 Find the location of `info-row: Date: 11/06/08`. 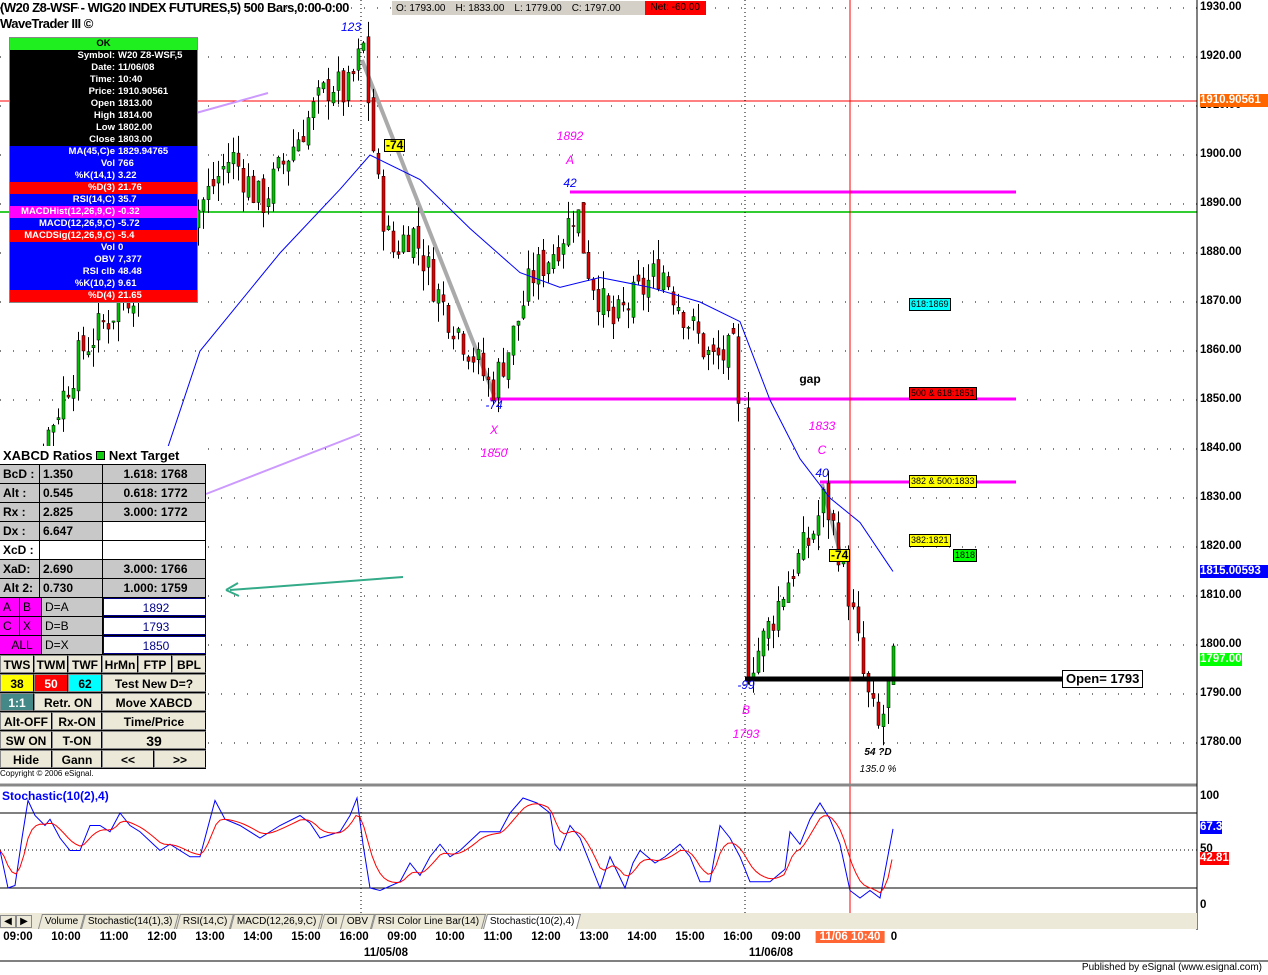

info-row: Date: 11/06/08 is located at coordinates (103, 68).